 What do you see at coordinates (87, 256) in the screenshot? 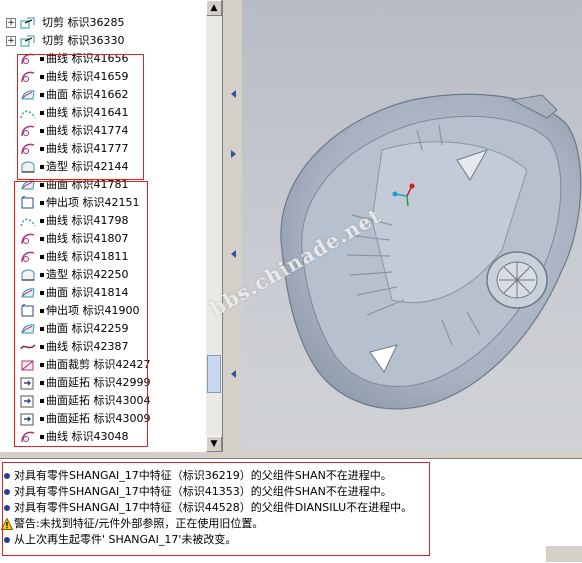
I see `tree-item-label: 曲线 标识41811` at bounding box center [87, 256].